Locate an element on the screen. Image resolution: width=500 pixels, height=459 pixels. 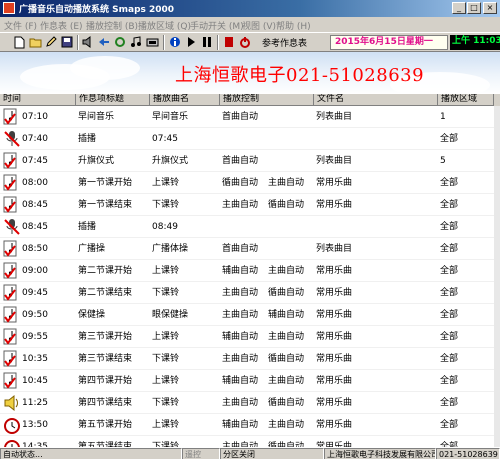
table-row: 08:00 第一节课开始 上课铃 循曲自动 主曲自动 常用乐曲 全部 is located at coordinates (250, 183).